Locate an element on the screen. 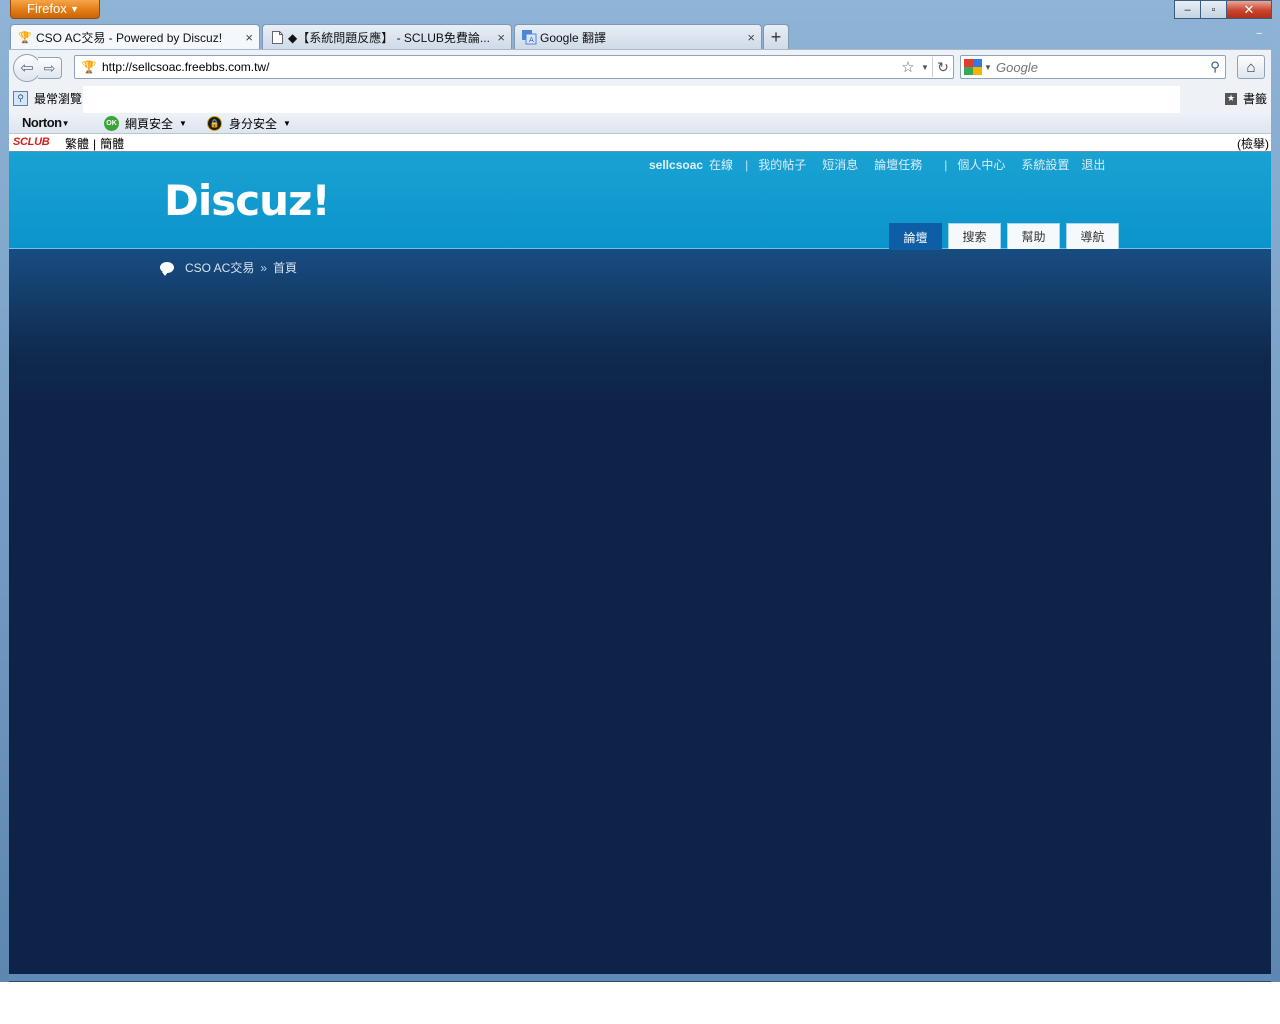 This screenshot has height=1024, width=1280. breadcrumb-current: 首頁 is located at coordinates (285, 268).